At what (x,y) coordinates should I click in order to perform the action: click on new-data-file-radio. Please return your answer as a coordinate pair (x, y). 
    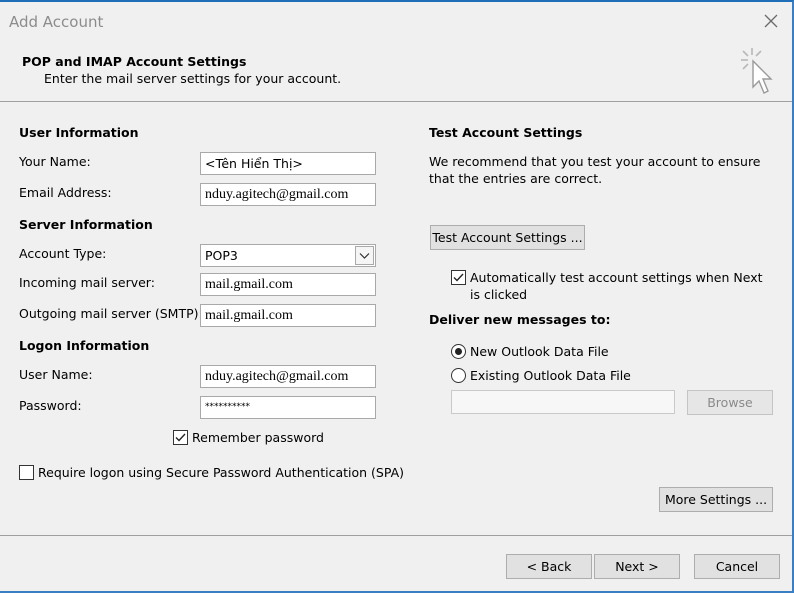
    Looking at the image, I should click on (458, 351).